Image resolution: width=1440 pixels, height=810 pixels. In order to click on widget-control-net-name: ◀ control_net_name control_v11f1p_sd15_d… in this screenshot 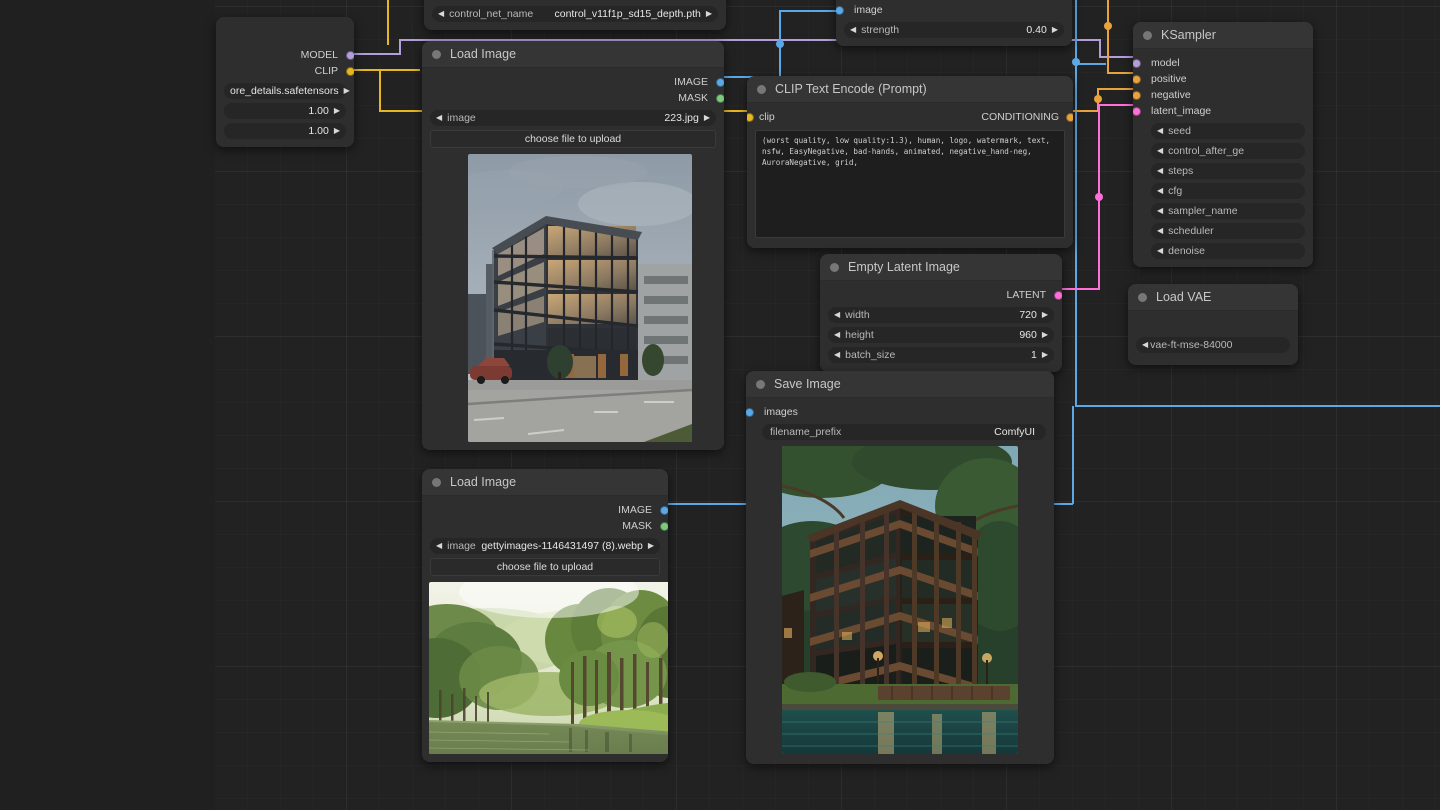, I will do `click(575, 14)`.